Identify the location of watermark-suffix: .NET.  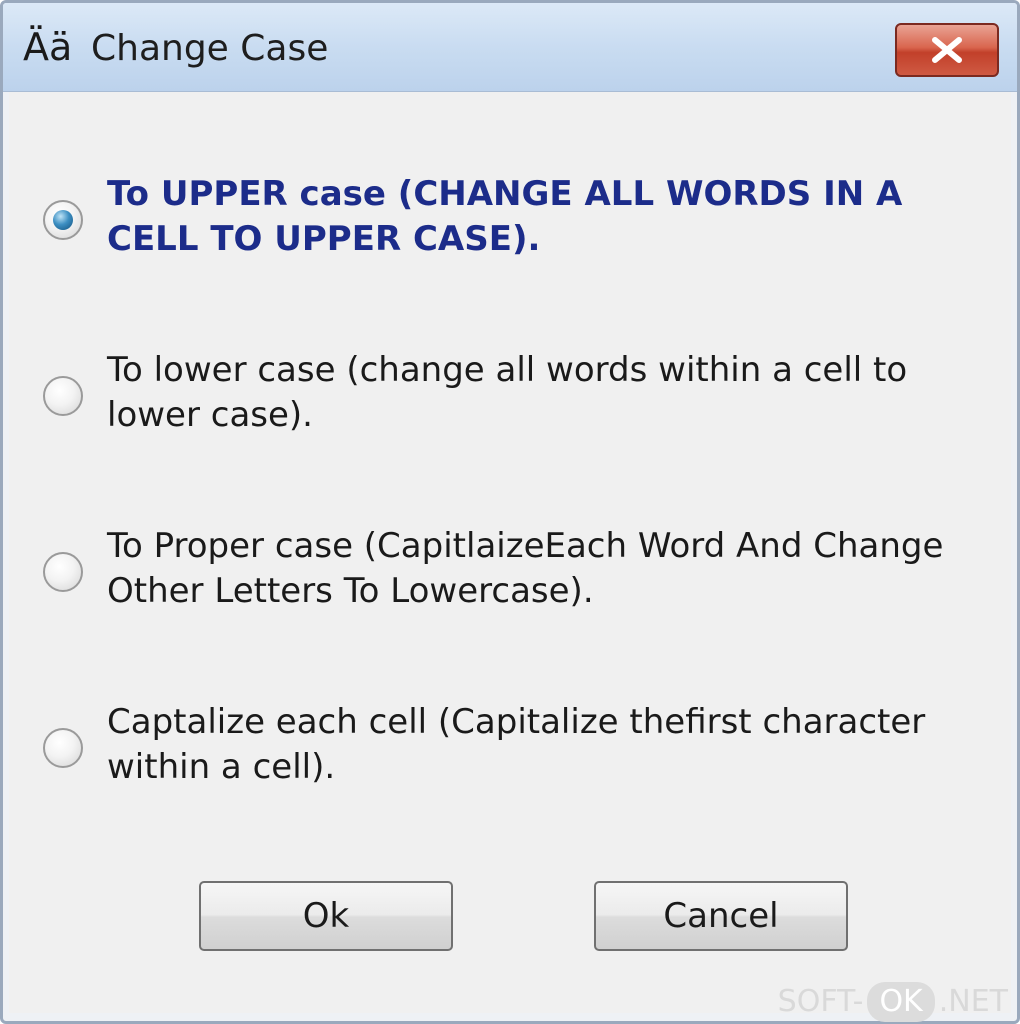
(973, 1001).